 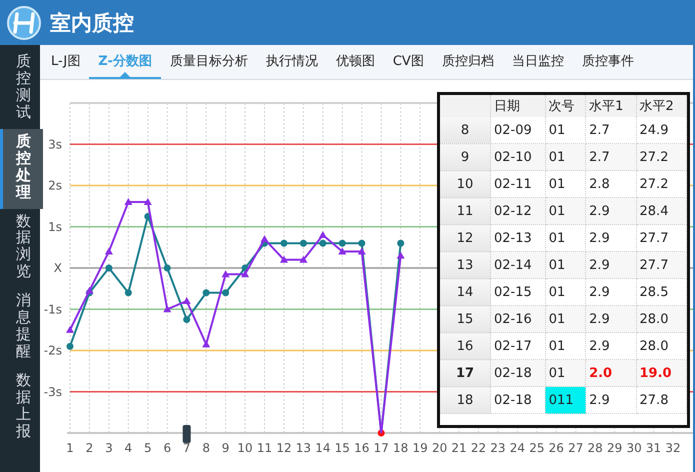 I want to click on tab: 质量目标分析, so click(x=208, y=62).